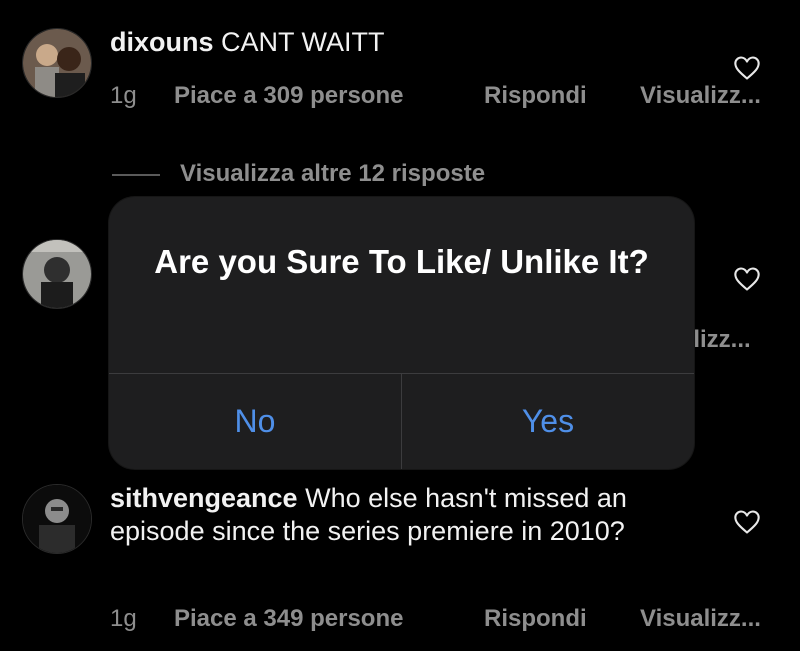  What do you see at coordinates (288, 96) in the screenshot?
I see `likes-count-link: Piace a 309 persone` at bounding box center [288, 96].